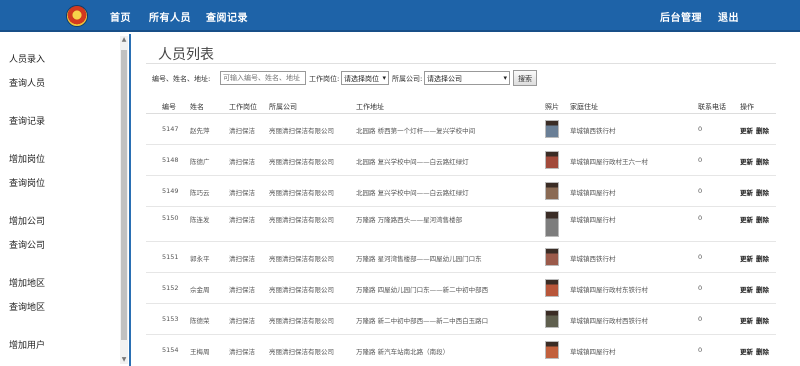  I want to click on cell-name: 陈连发, so click(200, 220).